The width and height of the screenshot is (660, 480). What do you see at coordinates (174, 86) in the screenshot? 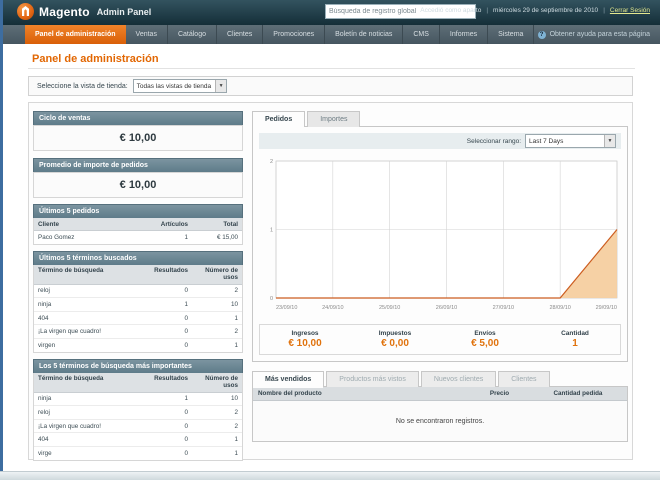
I see `store-view-value: Todas las vistas de tienda` at bounding box center [174, 86].